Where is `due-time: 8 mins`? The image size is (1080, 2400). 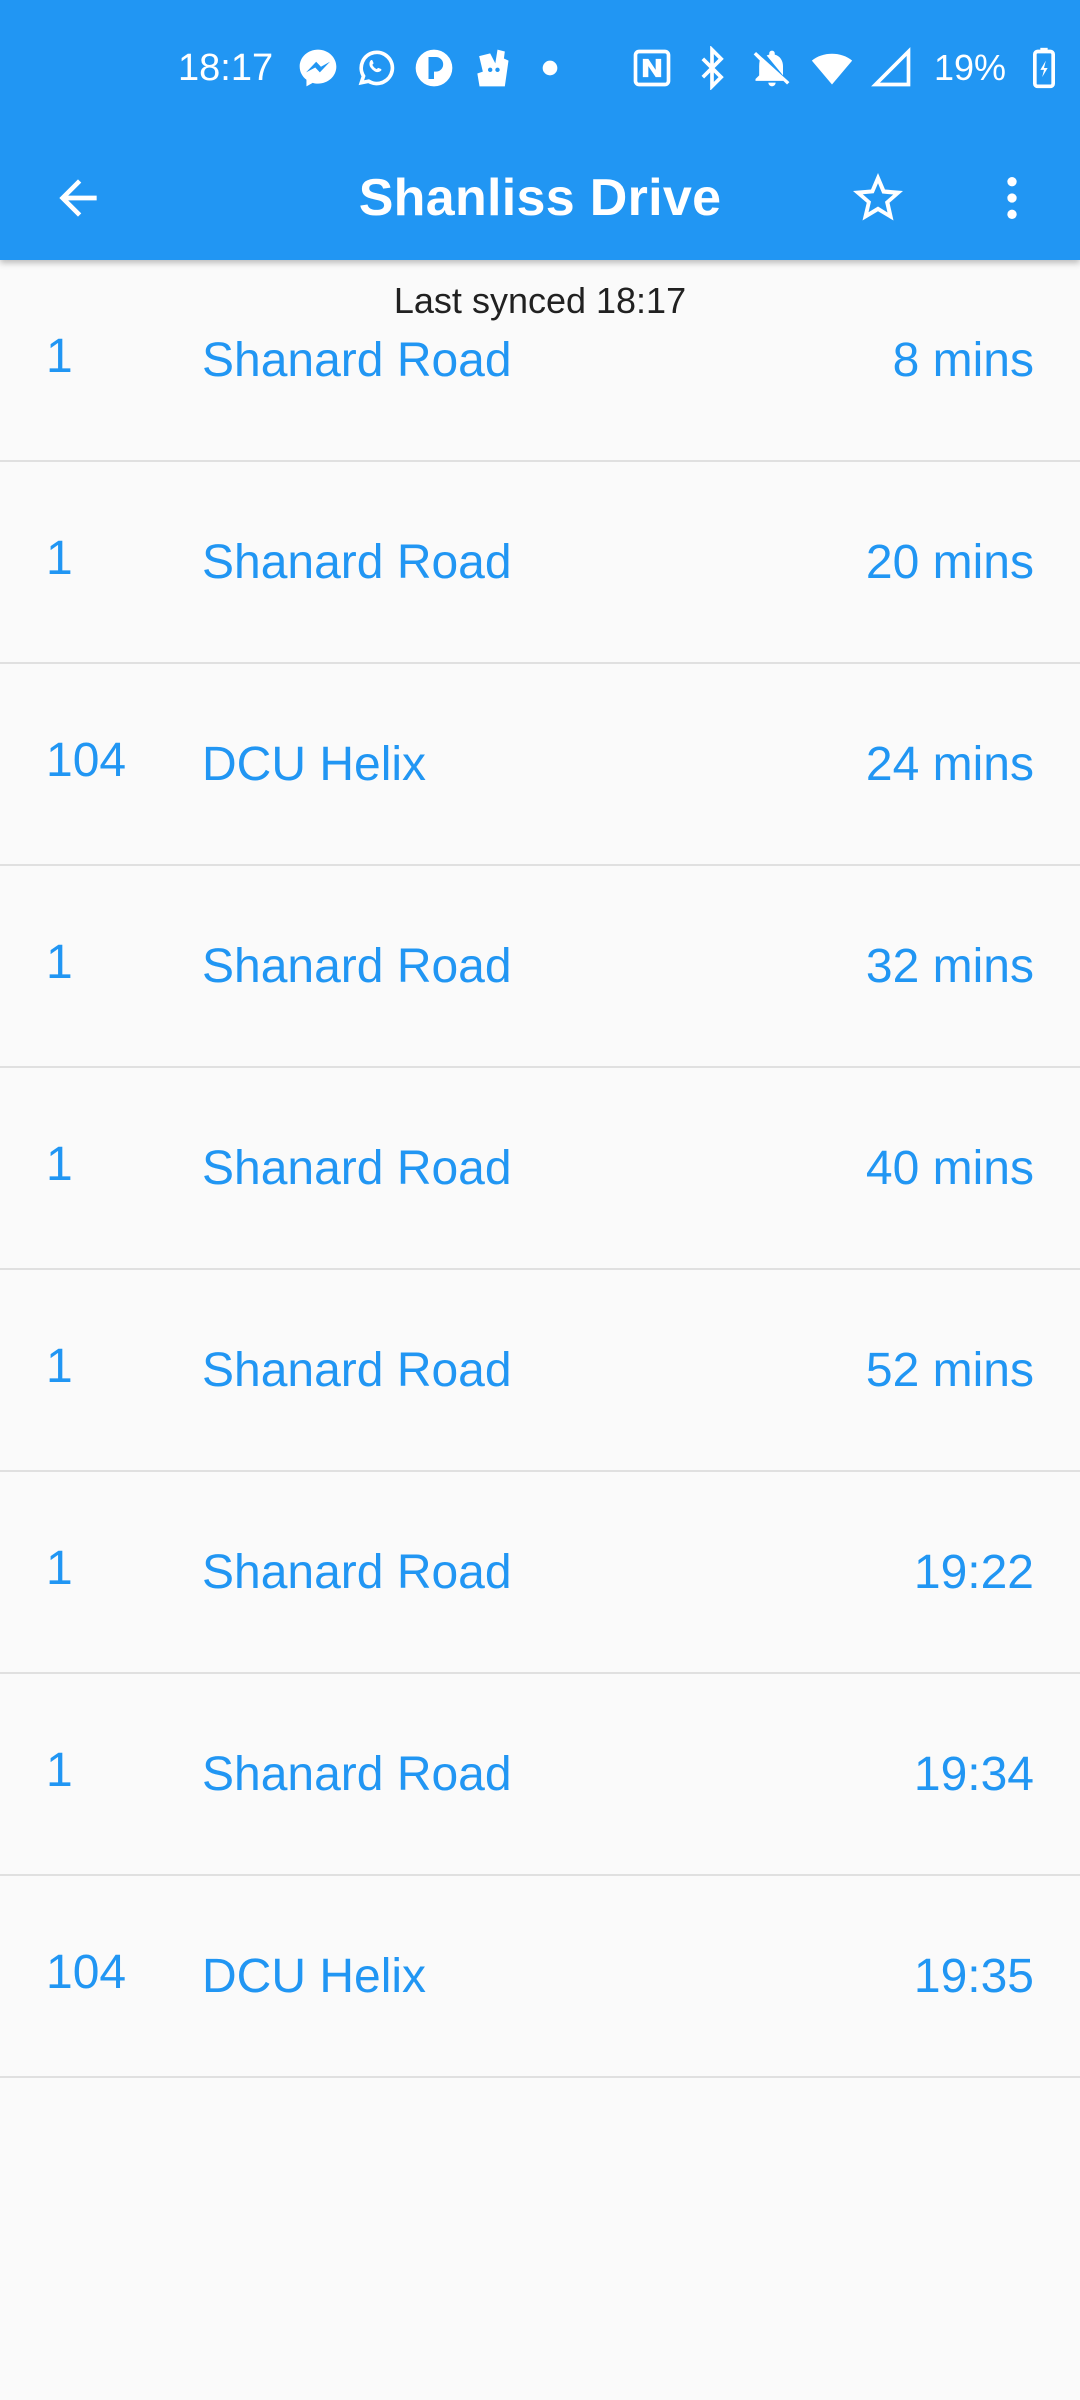
due-time: 8 mins is located at coordinates (963, 360).